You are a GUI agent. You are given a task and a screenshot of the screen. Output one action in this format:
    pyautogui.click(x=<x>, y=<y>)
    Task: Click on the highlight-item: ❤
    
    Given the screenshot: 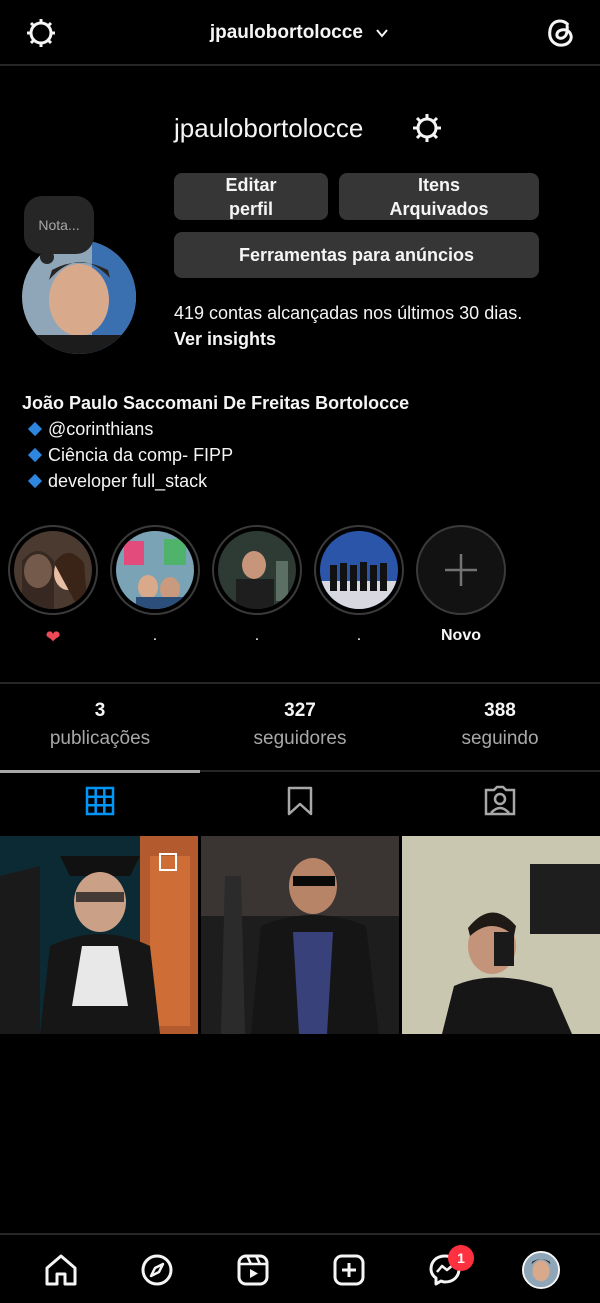 What is the action you would take?
    pyautogui.click(x=53, y=586)
    